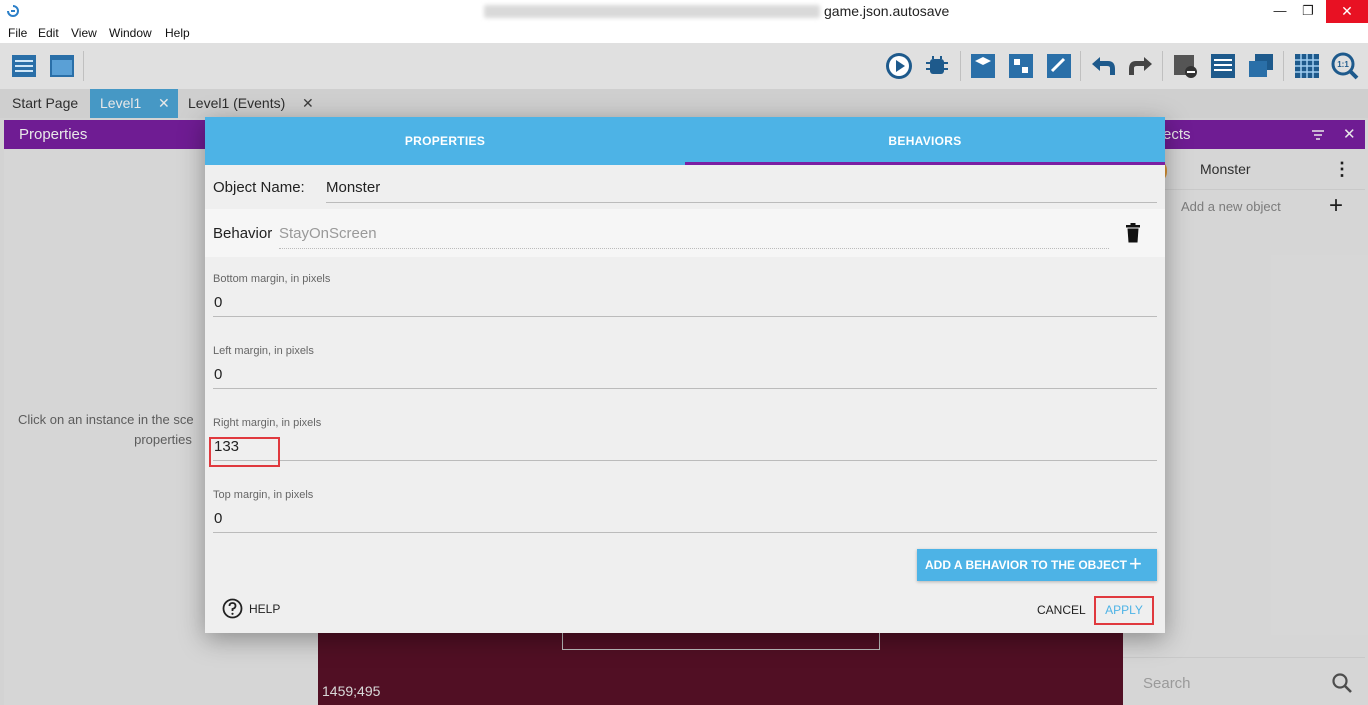  I want to click on app-icon, so click(13, 11).